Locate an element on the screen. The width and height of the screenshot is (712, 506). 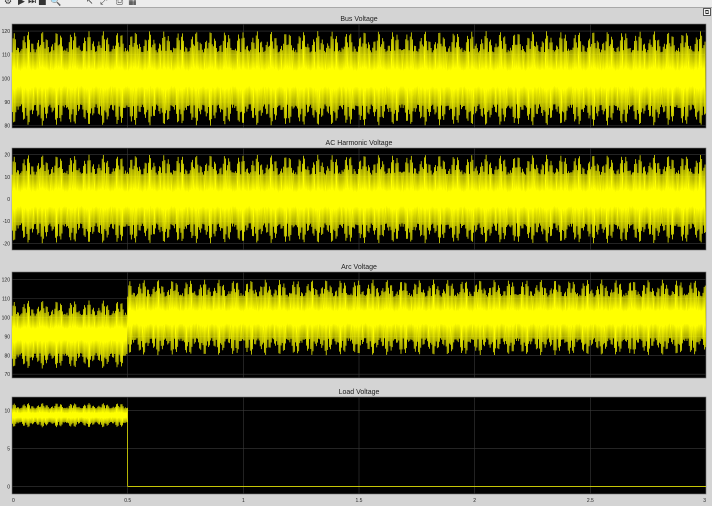
plot-3-ytick-label: 120 is located at coordinates (6, 281).